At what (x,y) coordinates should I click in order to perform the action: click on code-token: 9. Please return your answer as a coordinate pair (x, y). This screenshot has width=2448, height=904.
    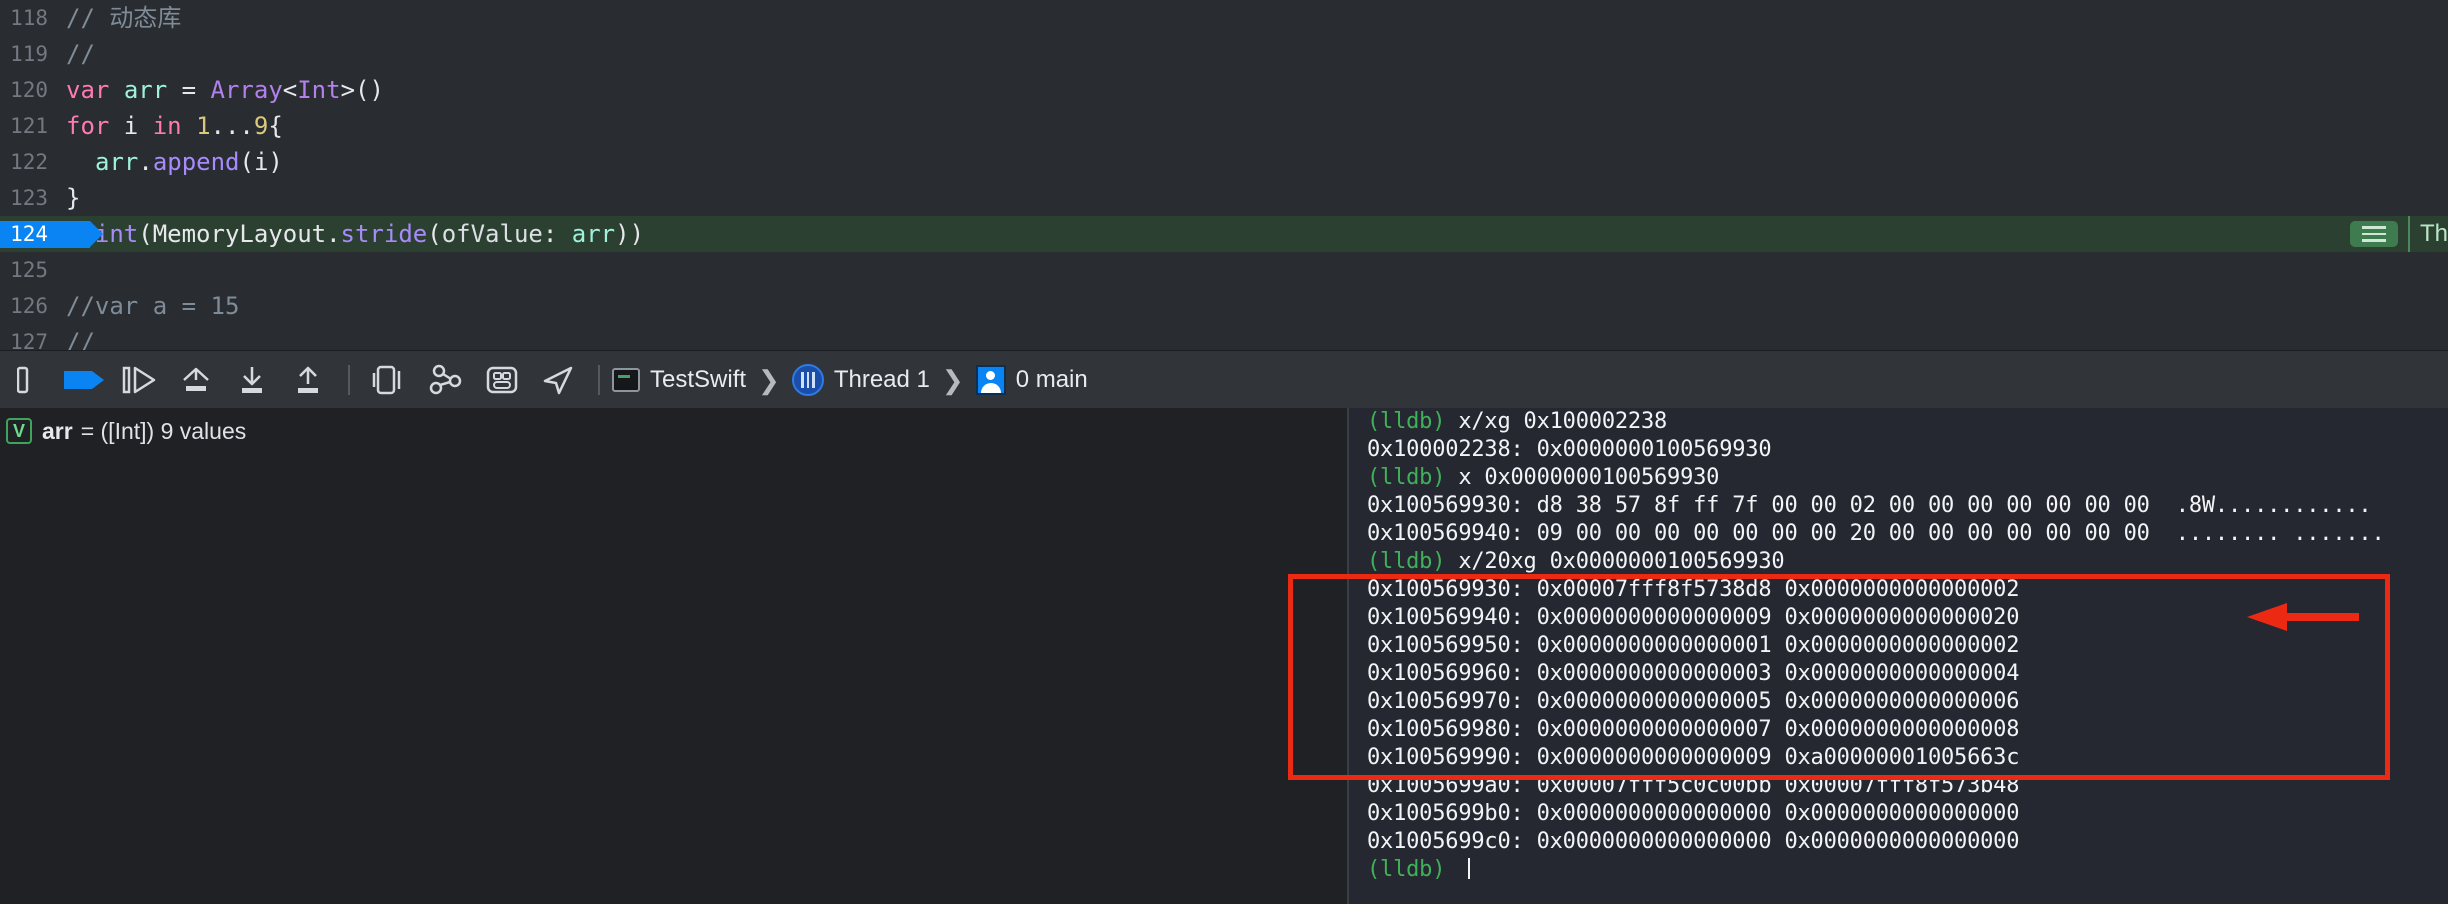
    Looking at the image, I should click on (261, 126).